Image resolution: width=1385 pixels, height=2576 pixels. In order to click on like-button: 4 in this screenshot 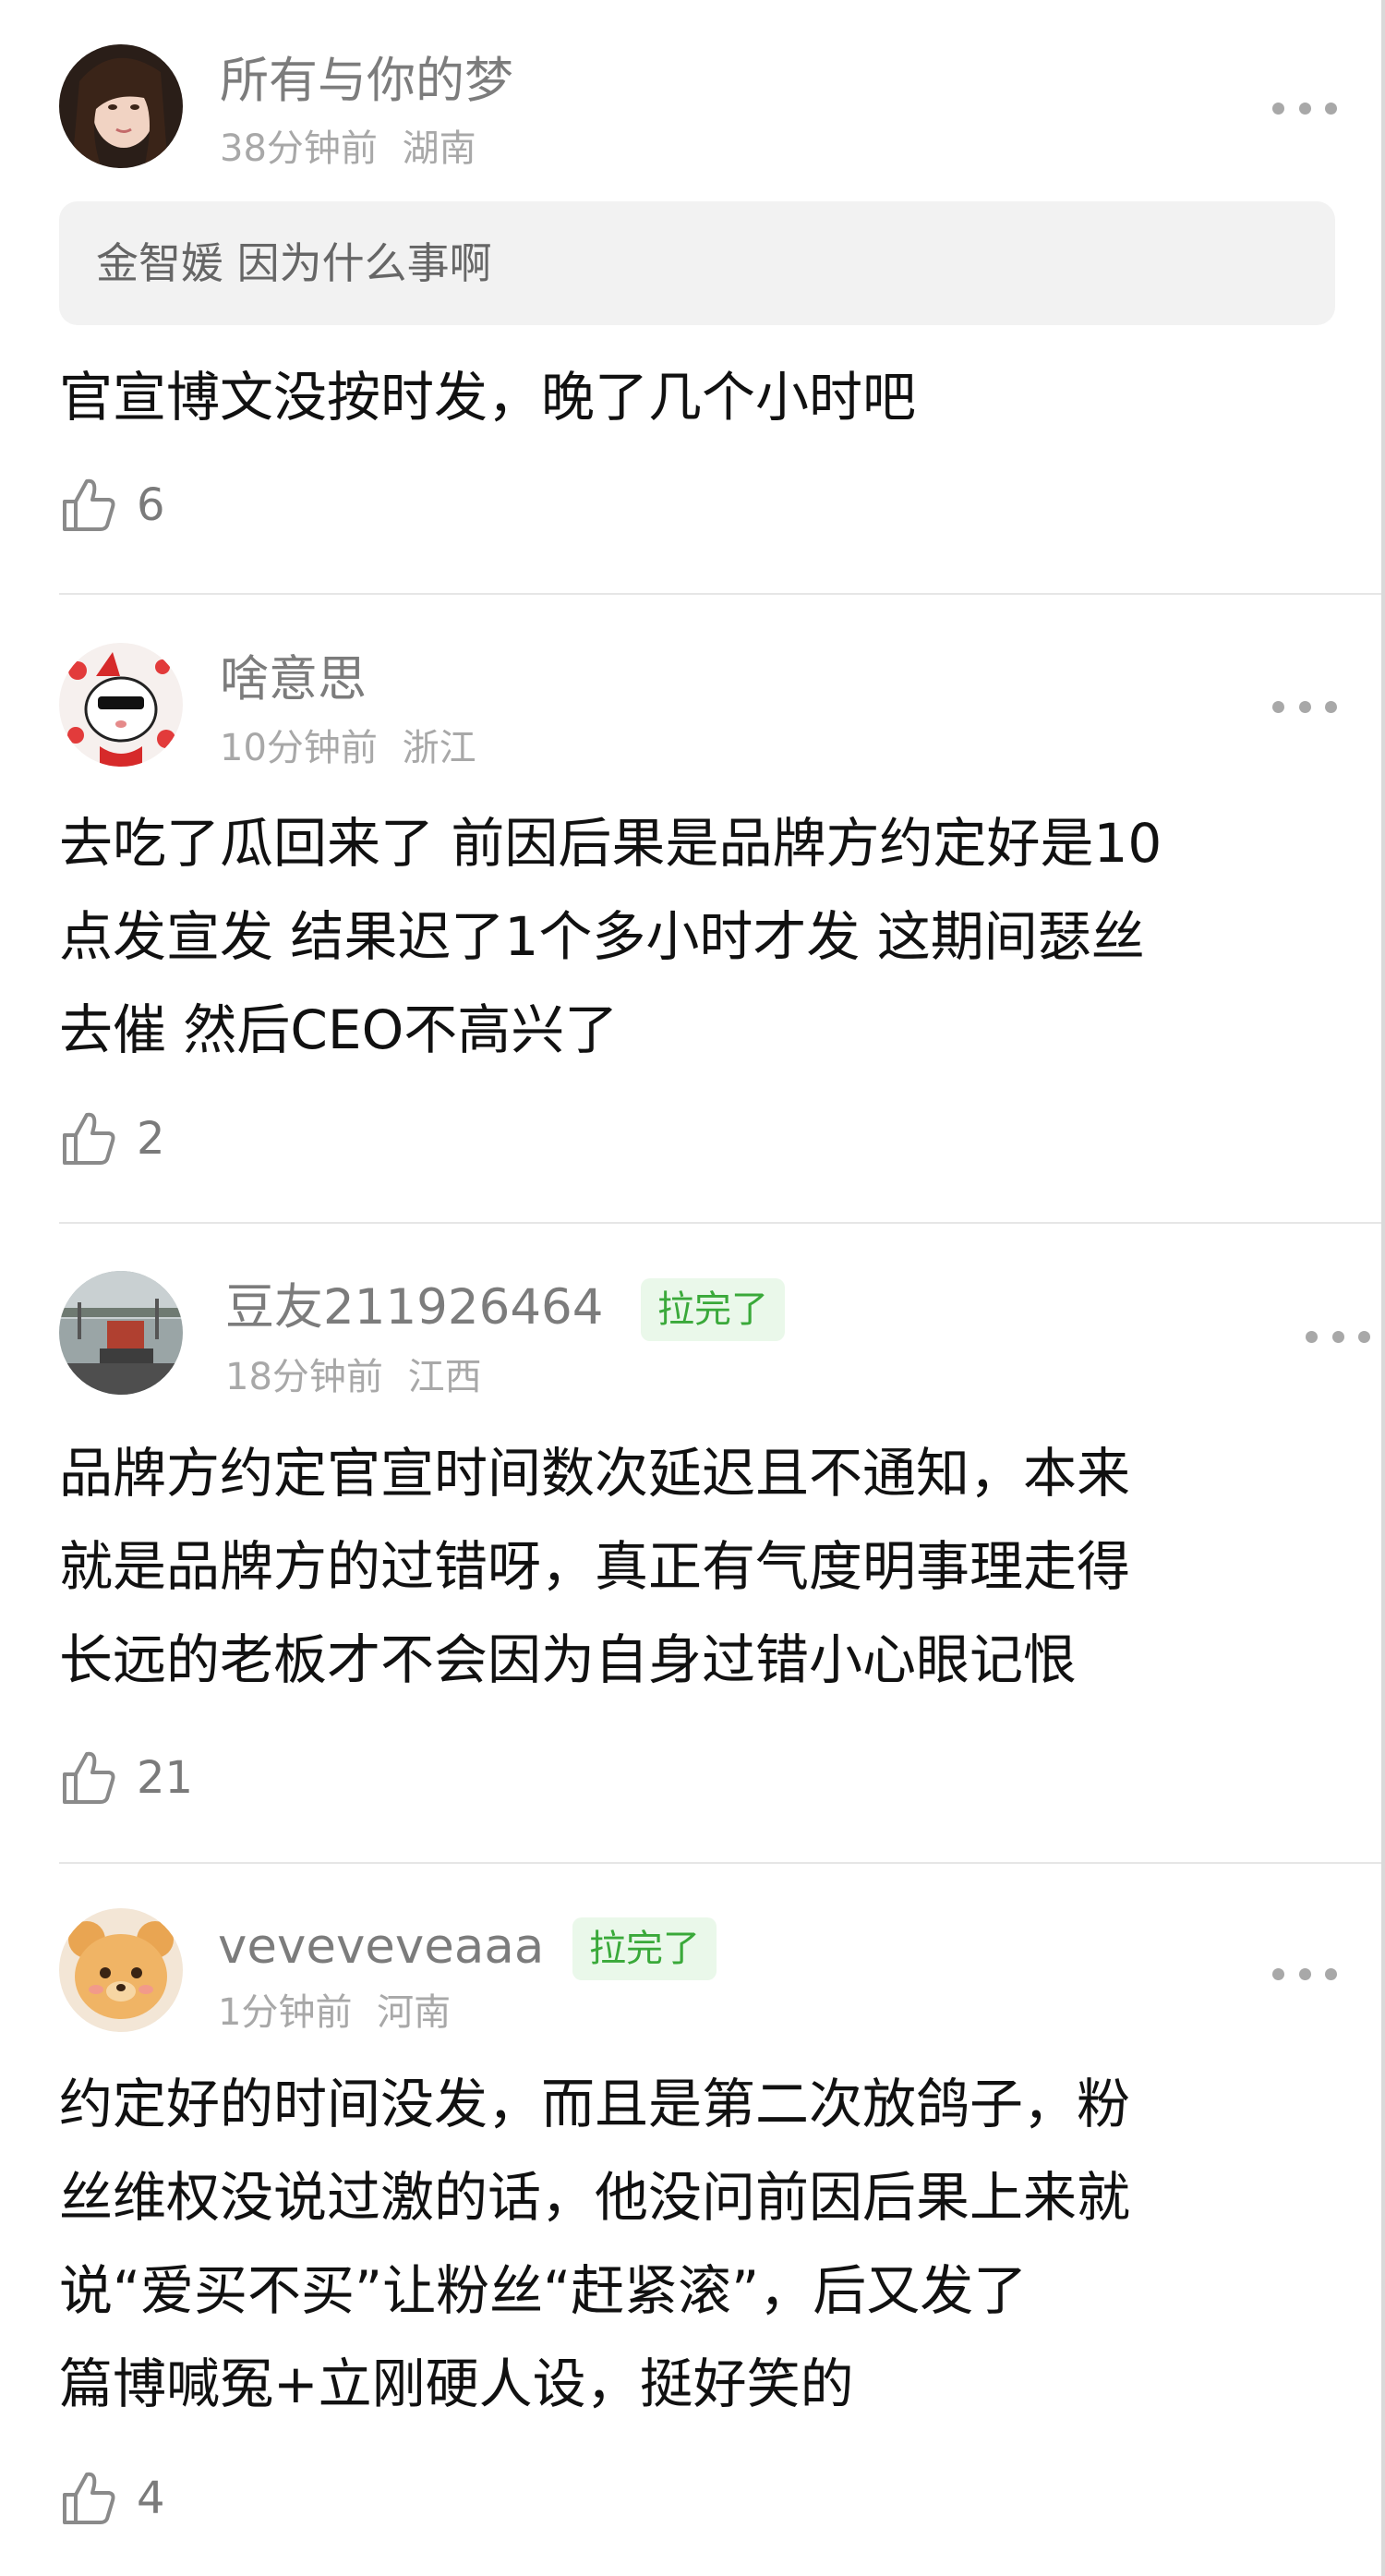, I will do `click(112, 2498)`.